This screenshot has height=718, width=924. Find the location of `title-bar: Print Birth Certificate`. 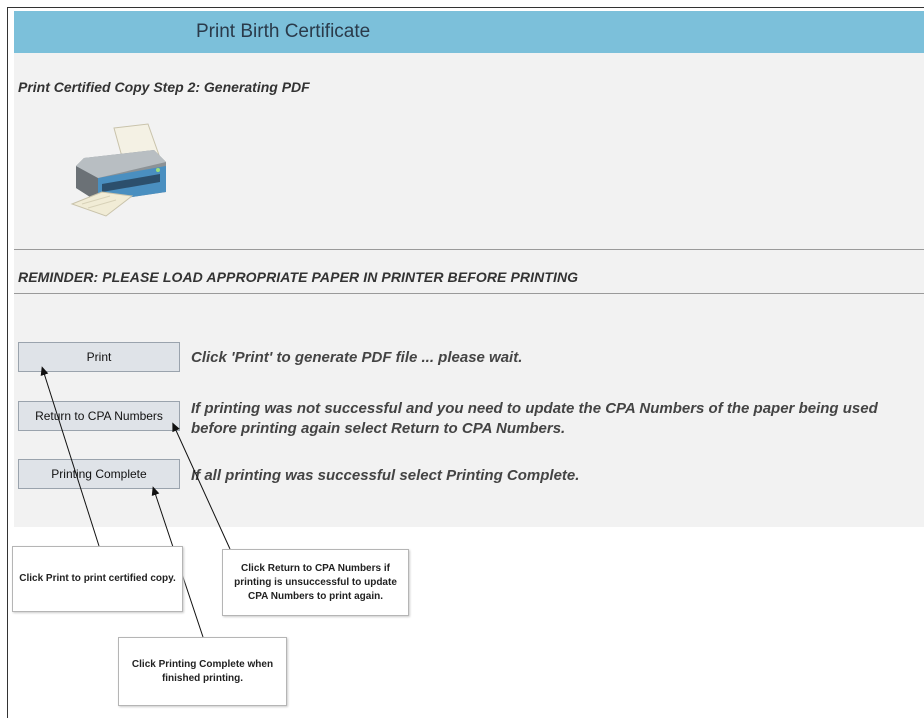

title-bar: Print Birth Certificate is located at coordinates (469, 32).